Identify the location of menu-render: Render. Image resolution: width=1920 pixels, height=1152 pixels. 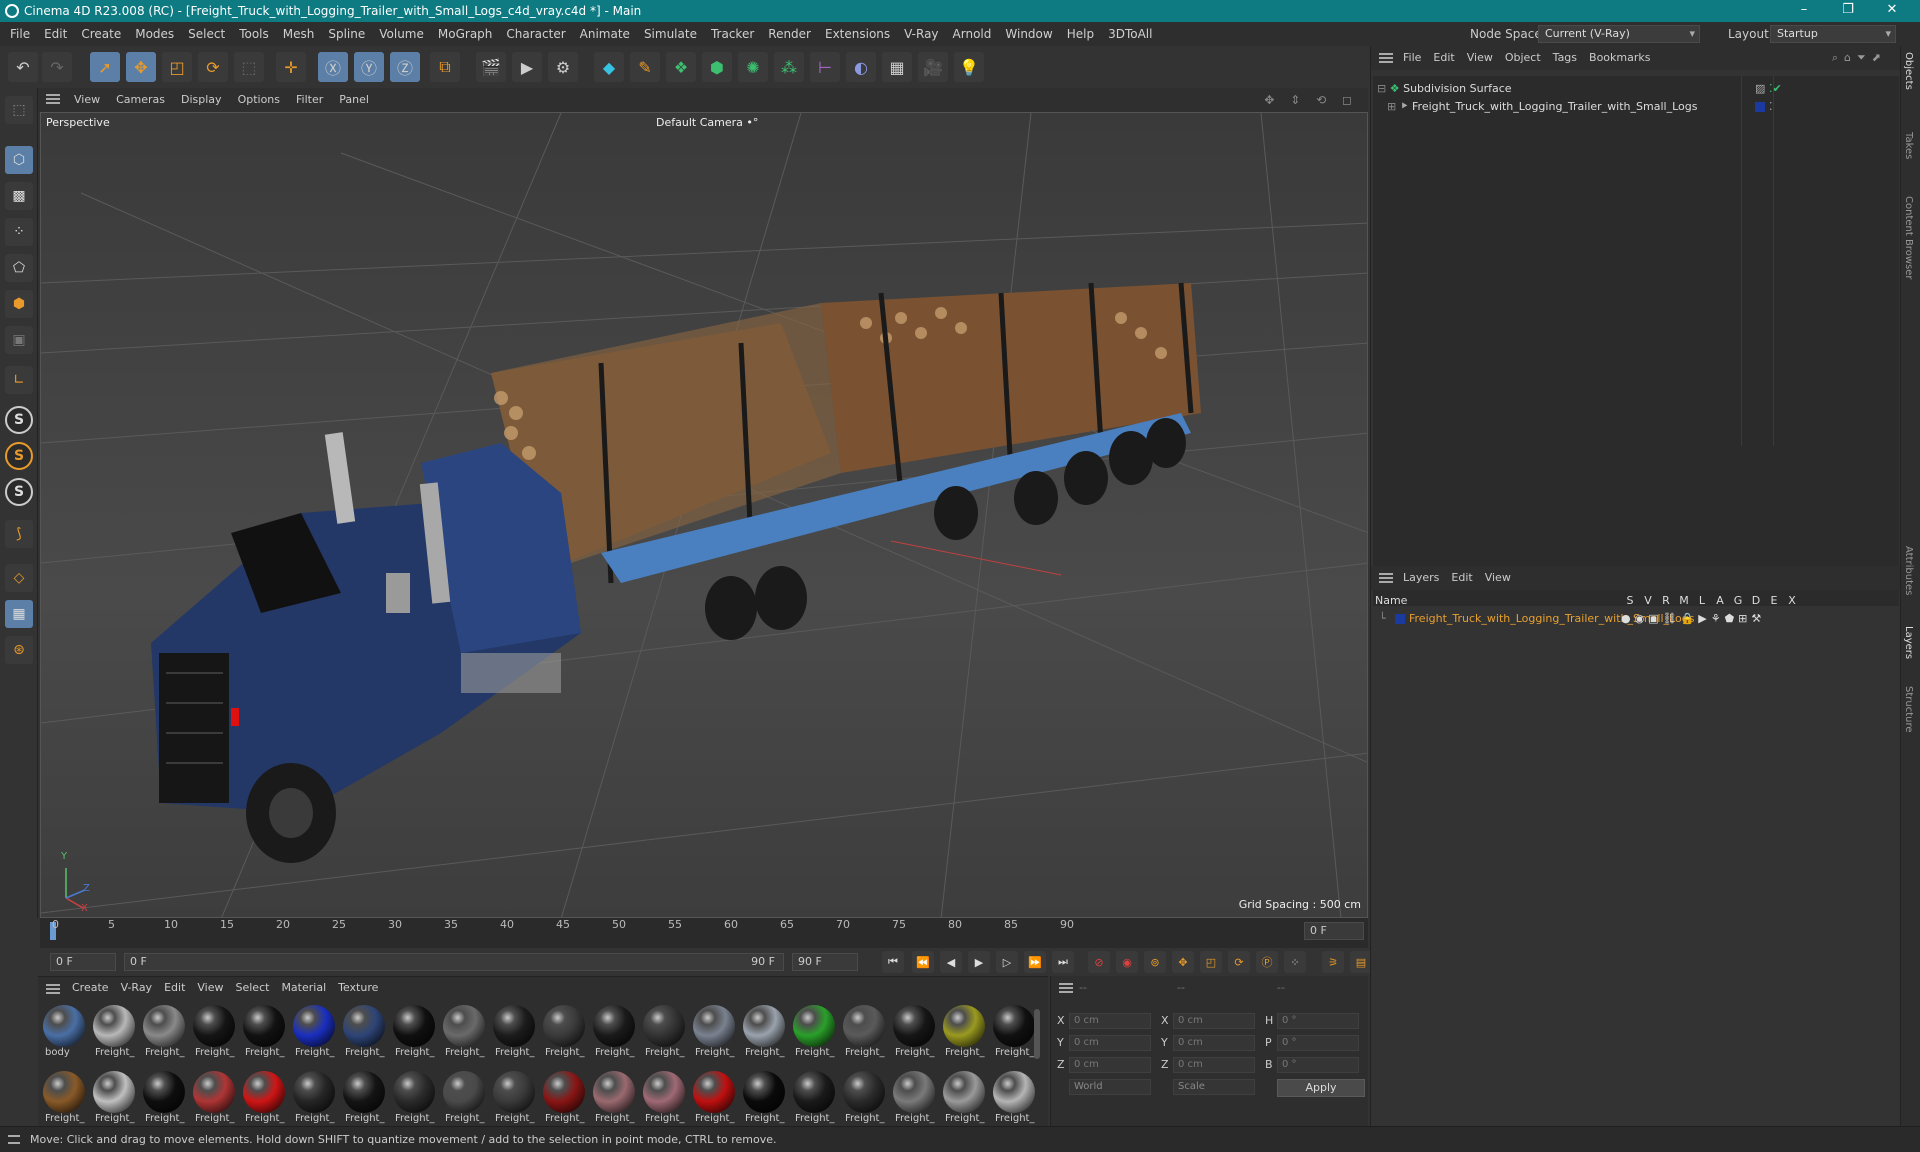
(789, 34).